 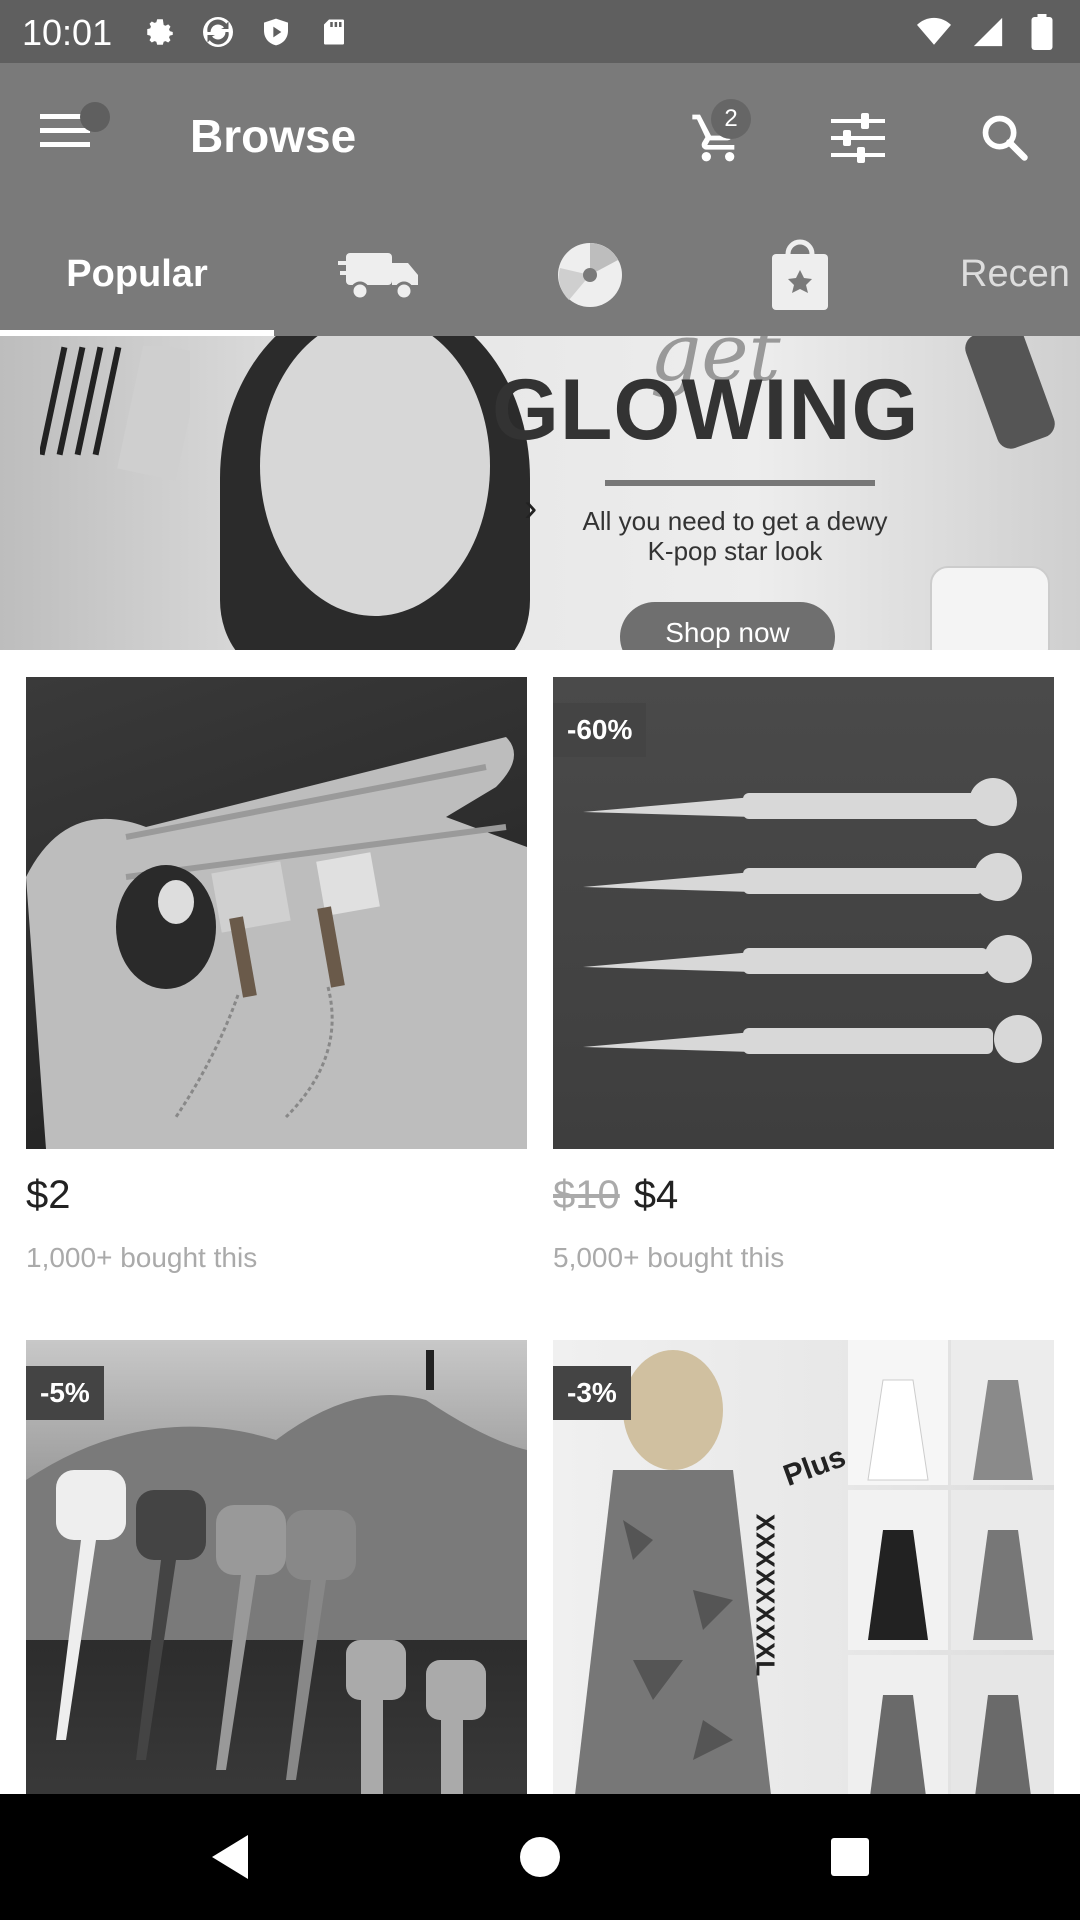 I want to click on banner-heading: GLOWING, so click(x=706, y=410).